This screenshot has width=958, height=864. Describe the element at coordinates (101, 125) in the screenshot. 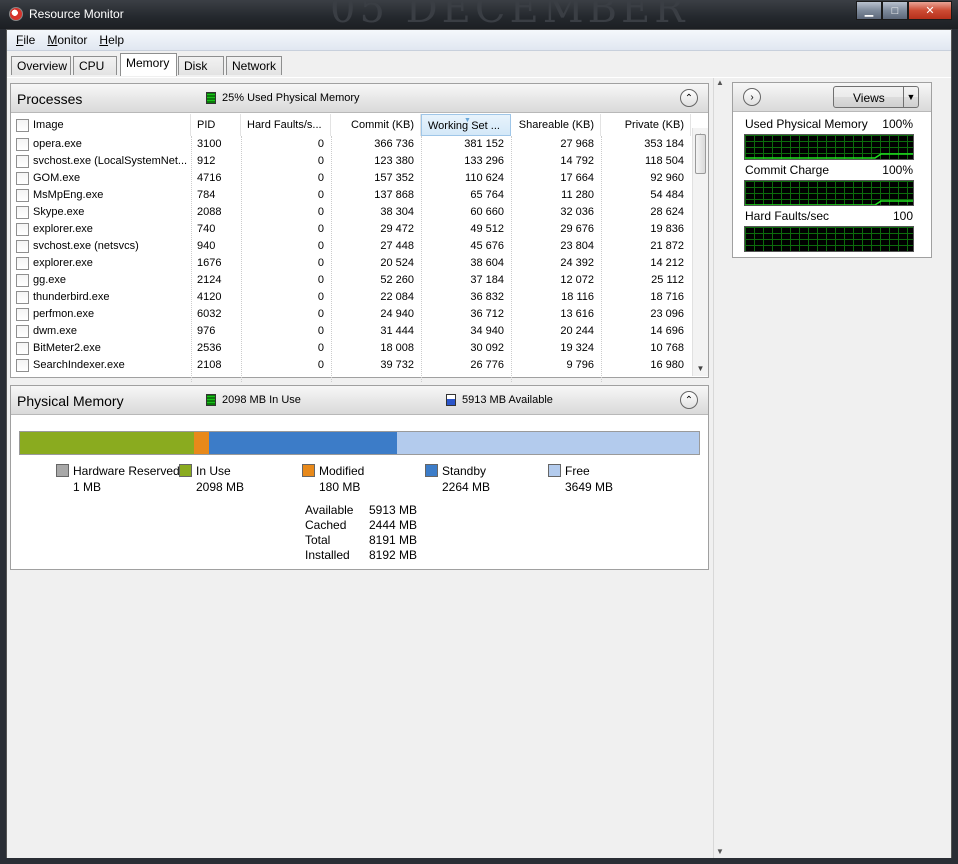

I see `column-image: Image` at that location.